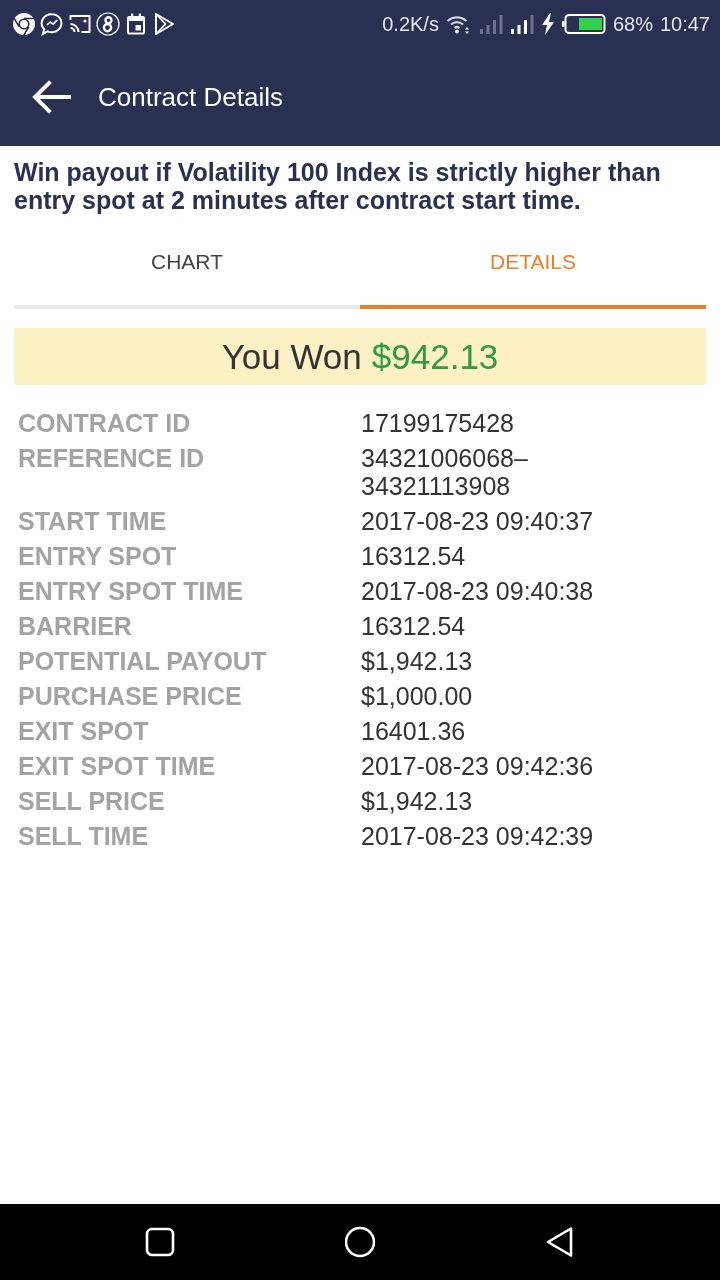 This screenshot has height=1280, width=720. I want to click on back-triangle-icon, so click(560, 1242).